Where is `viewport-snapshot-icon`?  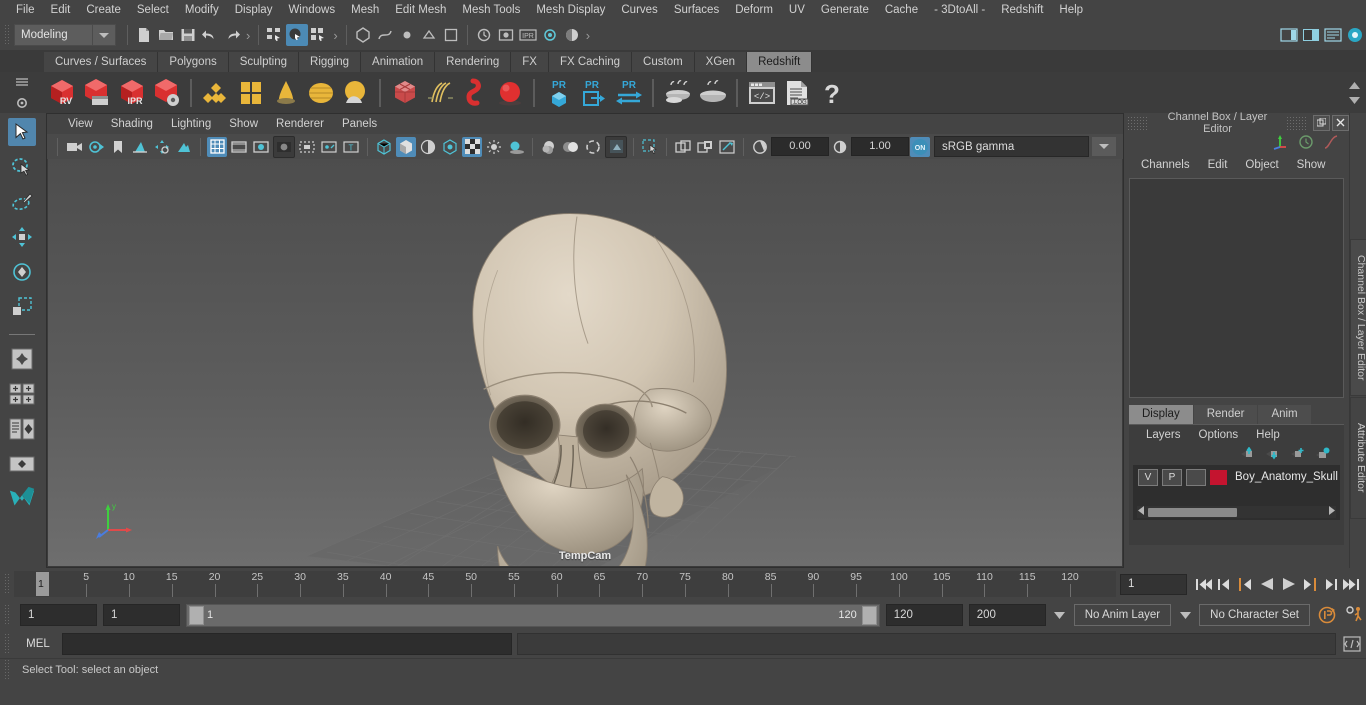
viewport-snapshot-icon is located at coordinates (727, 147).